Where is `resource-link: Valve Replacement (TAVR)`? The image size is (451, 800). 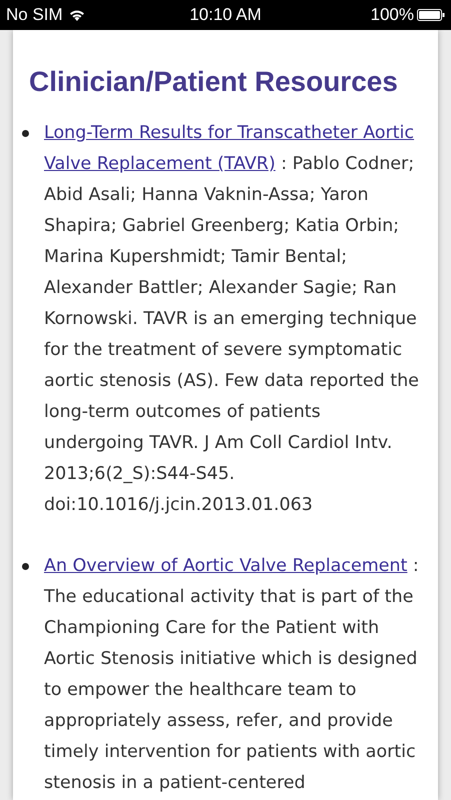
resource-link: Valve Replacement (TAVR) is located at coordinates (160, 164).